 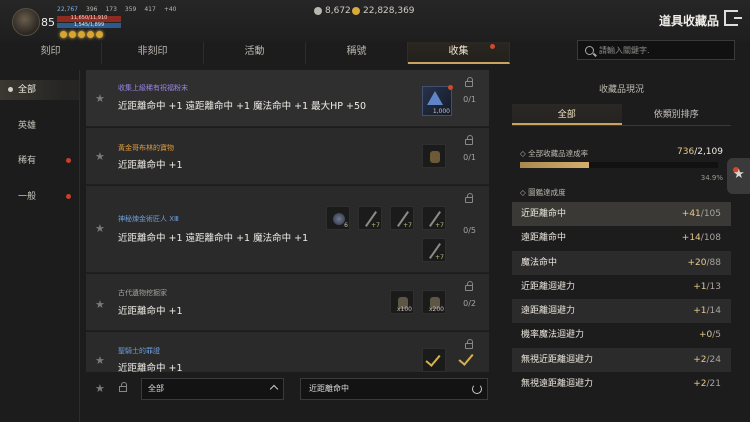 What do you see at coordinates (621, 262) in the screenshot?
I see `stat-line: 魔法命中 +20/88` at bounding box center [621, 262].